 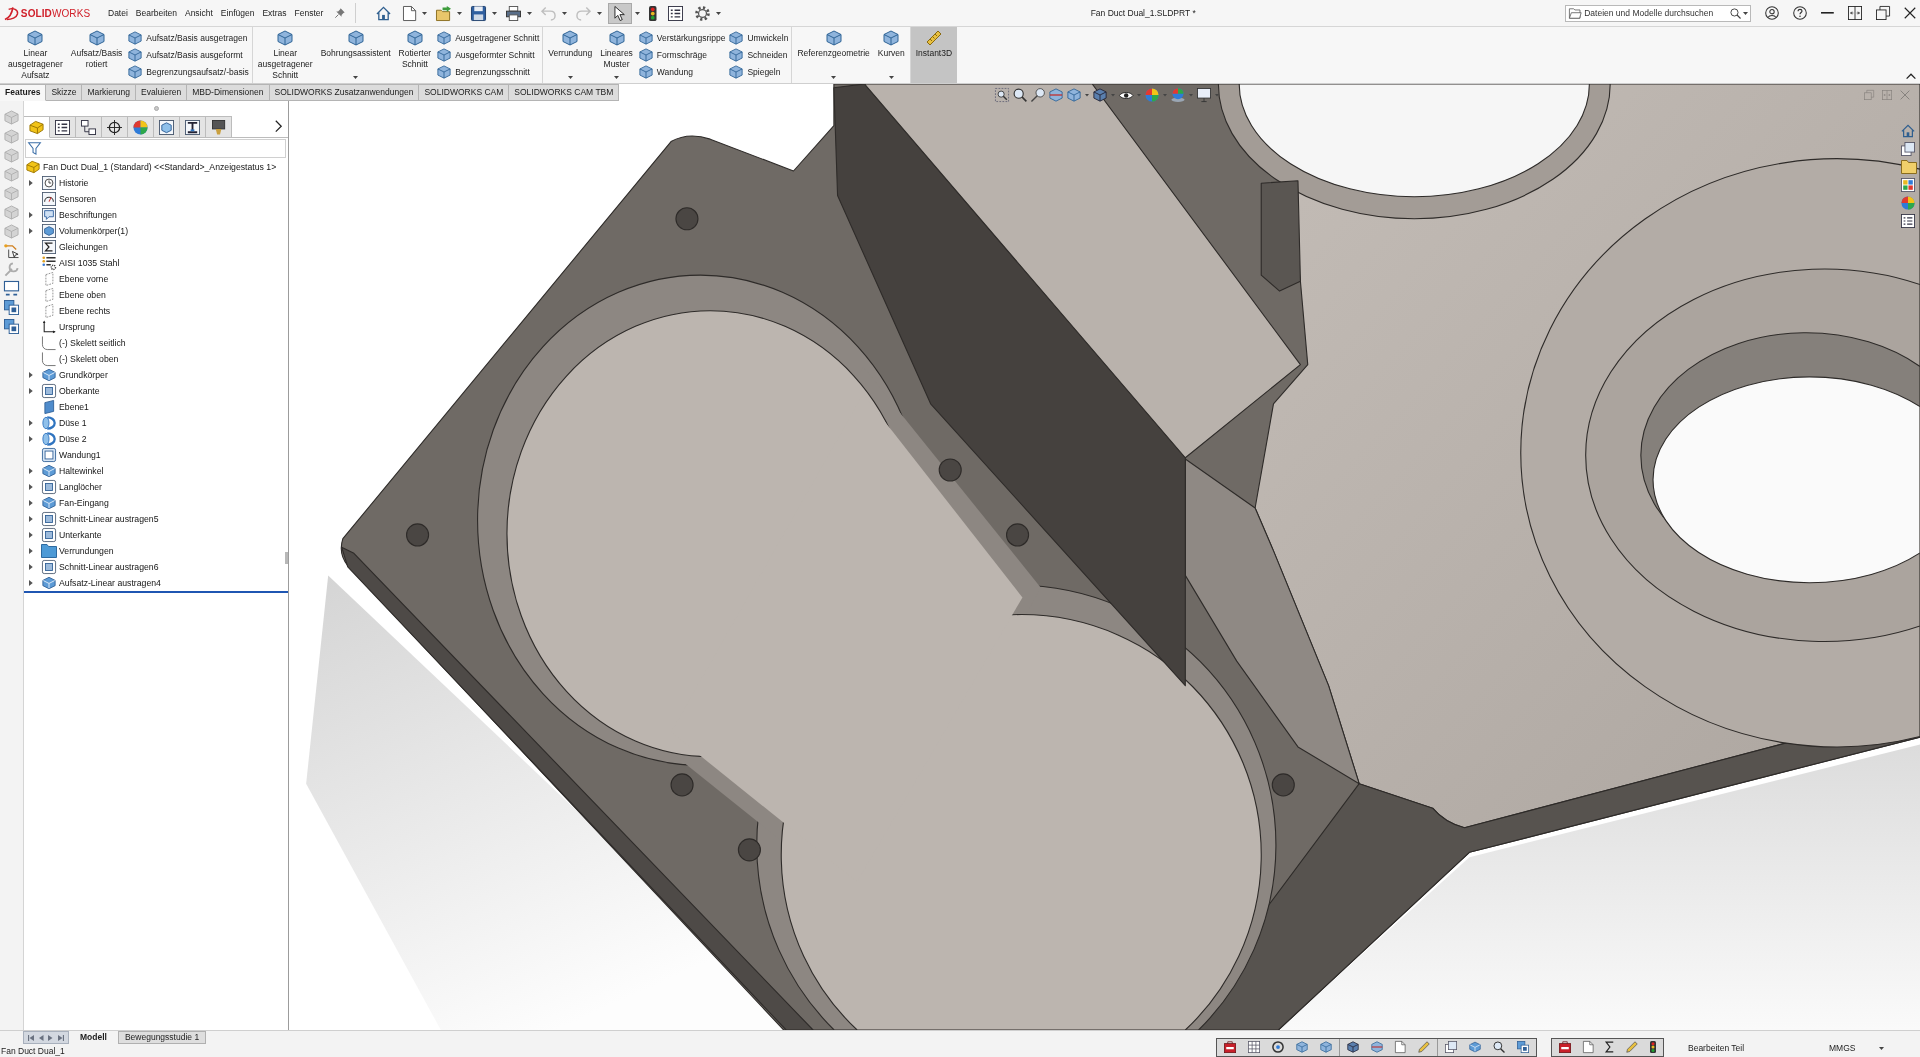 I want to click on tree-item: Gleichungen, so click(x=75, y=247).